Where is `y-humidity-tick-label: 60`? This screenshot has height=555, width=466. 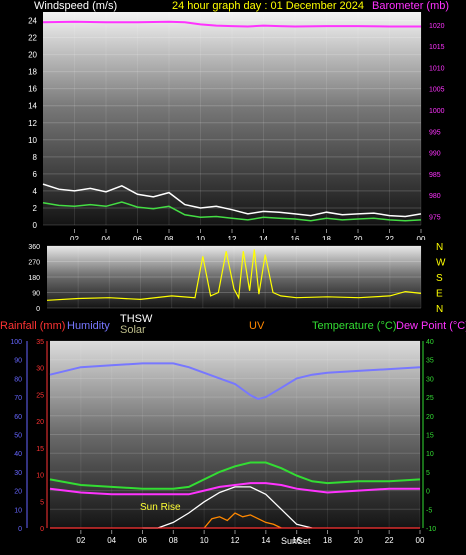 y-humidity-tick-label: 60 is located at coordinates (18, 417).